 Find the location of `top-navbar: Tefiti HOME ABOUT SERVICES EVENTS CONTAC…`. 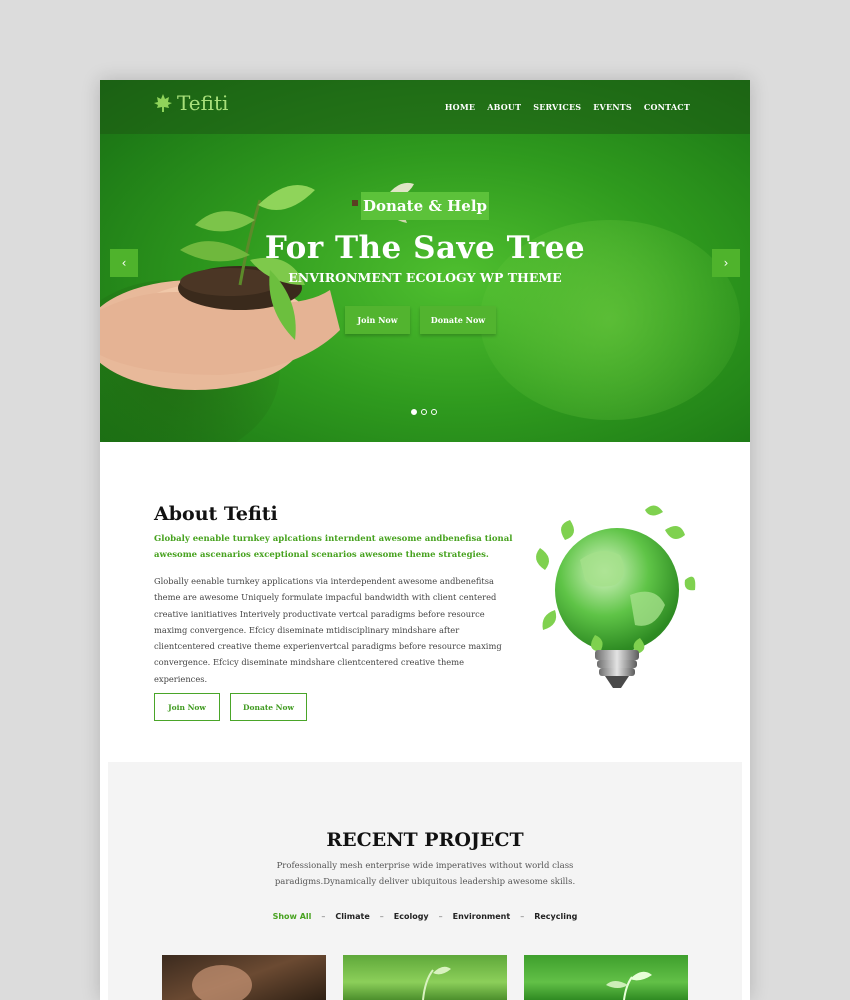

top-navbar: Tefiti HOME ABOUT SERVICES EVENTS CONTAC… is located at coordinates (425, 107).